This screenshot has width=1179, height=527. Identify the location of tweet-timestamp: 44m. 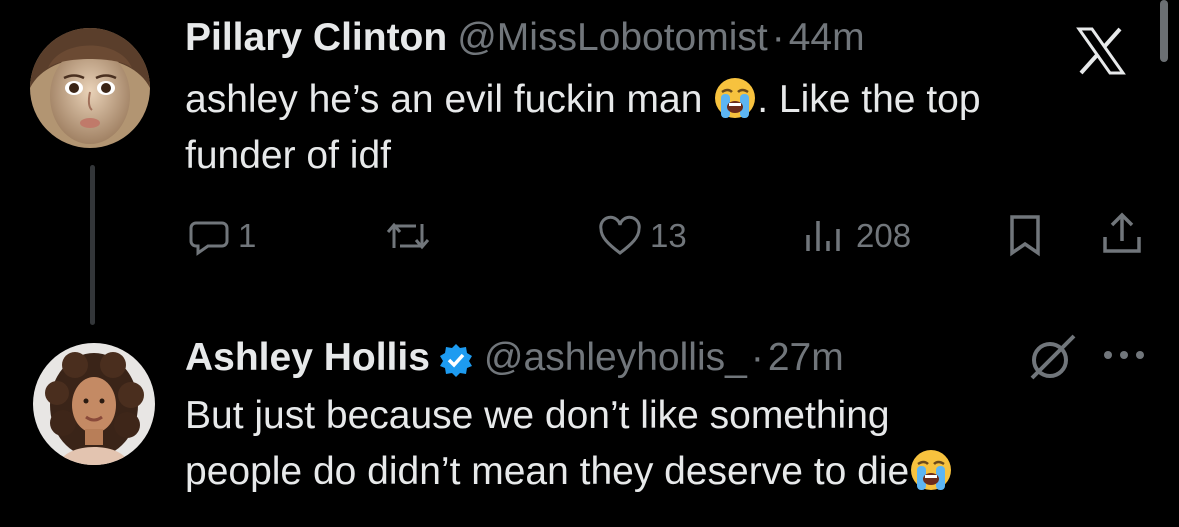
(827, 38).